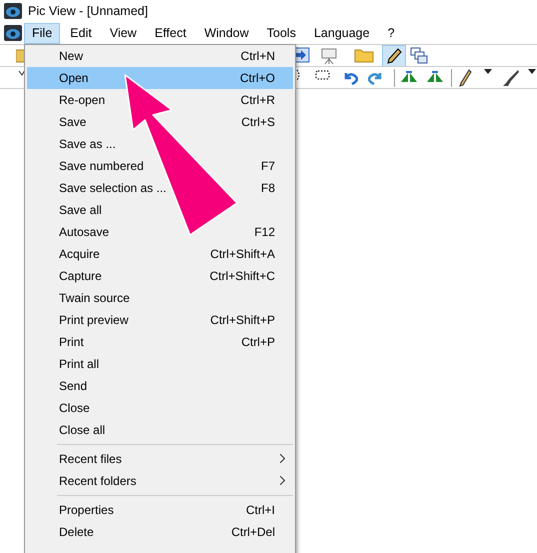 This screenshot has height=553, width=537. I want to click on menu-item: Properties Ctrl+I, so click(160, 510).